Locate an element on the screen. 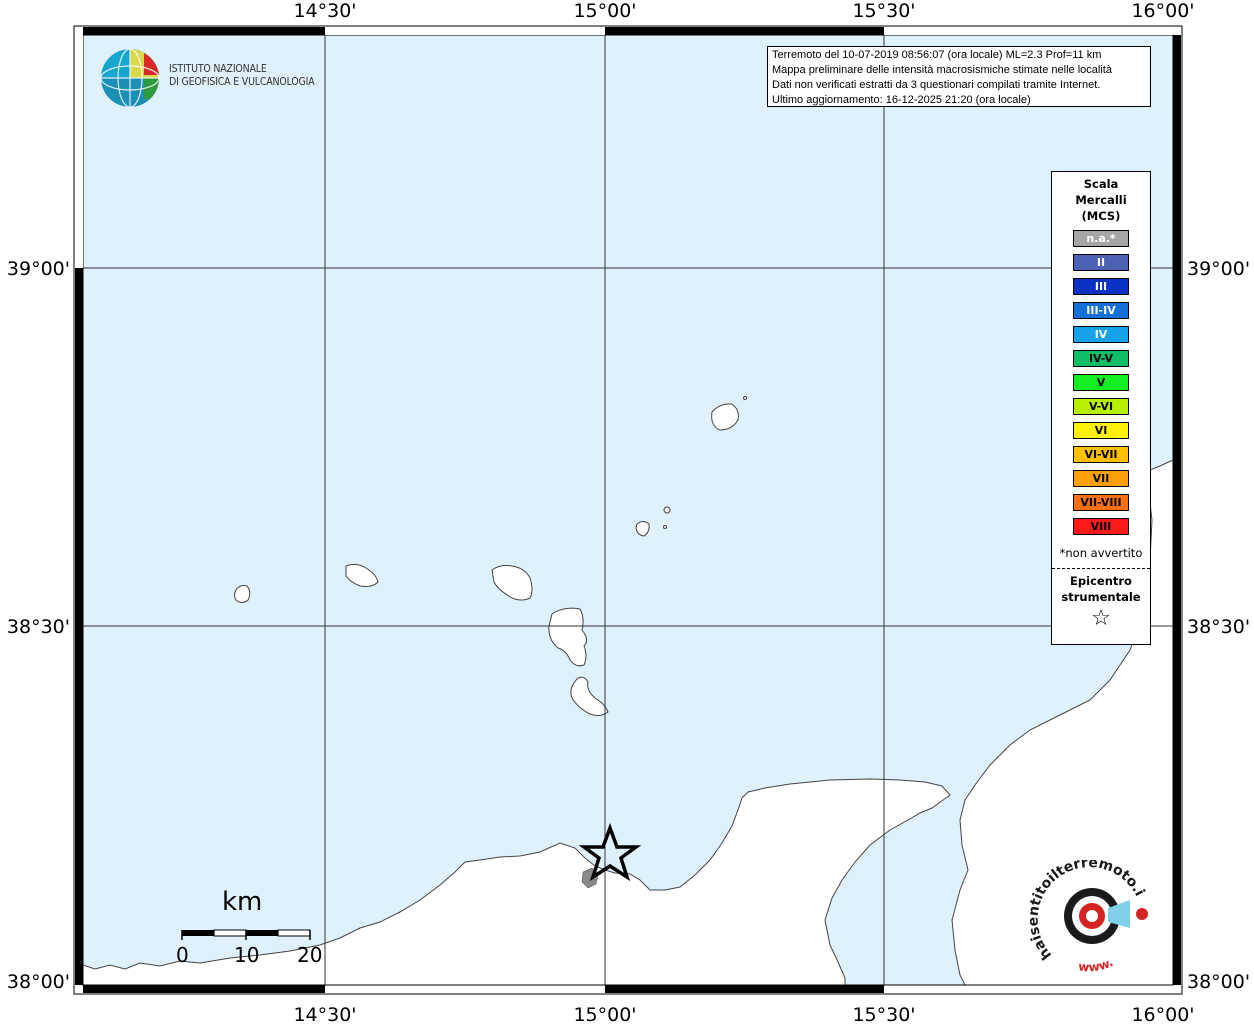 The width and height of the screenshot is (1254, 1024). lon-bottom-3: 15°30' is located at coordinates (883, 1014).